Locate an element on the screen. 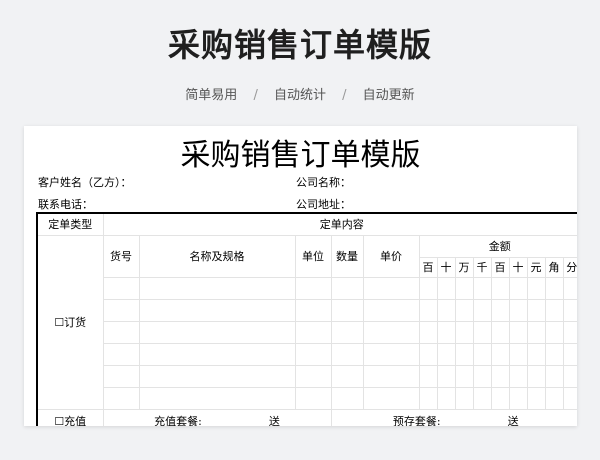 The width and height of the screenshot is (600, 460). order-type-cell: ☐订货 is located at coordinates (70, 322).